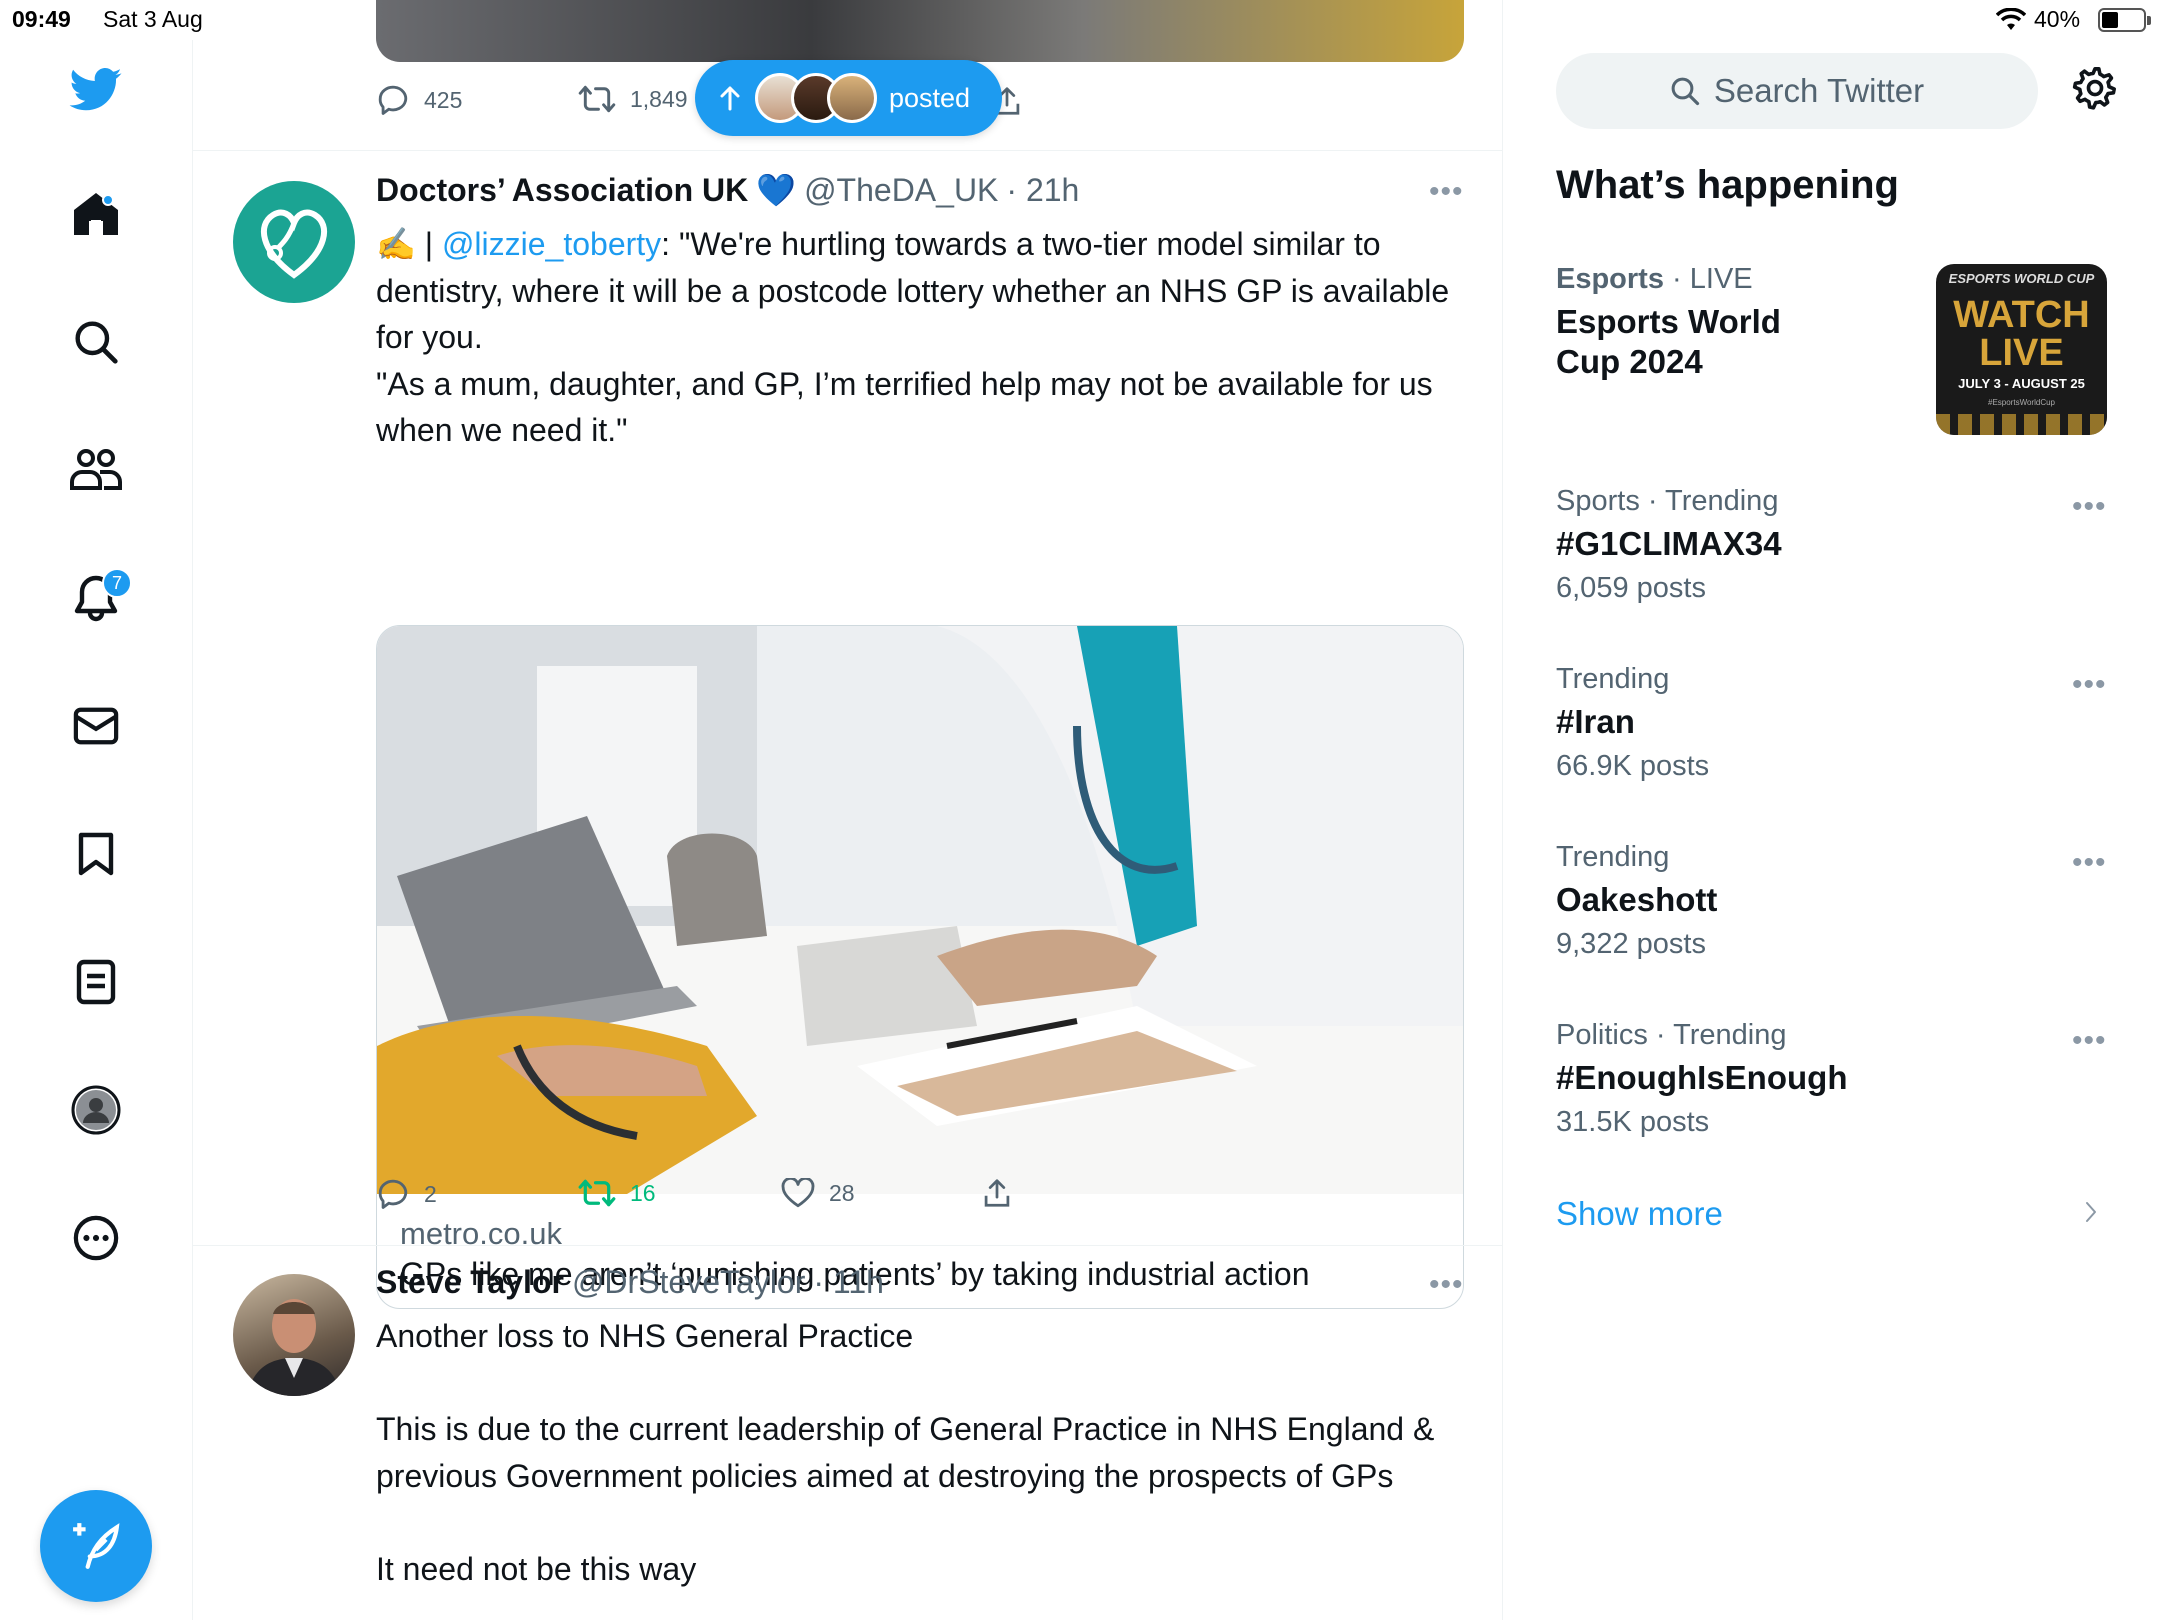  I want to click on da-uk-avatar, so click(294, 242).